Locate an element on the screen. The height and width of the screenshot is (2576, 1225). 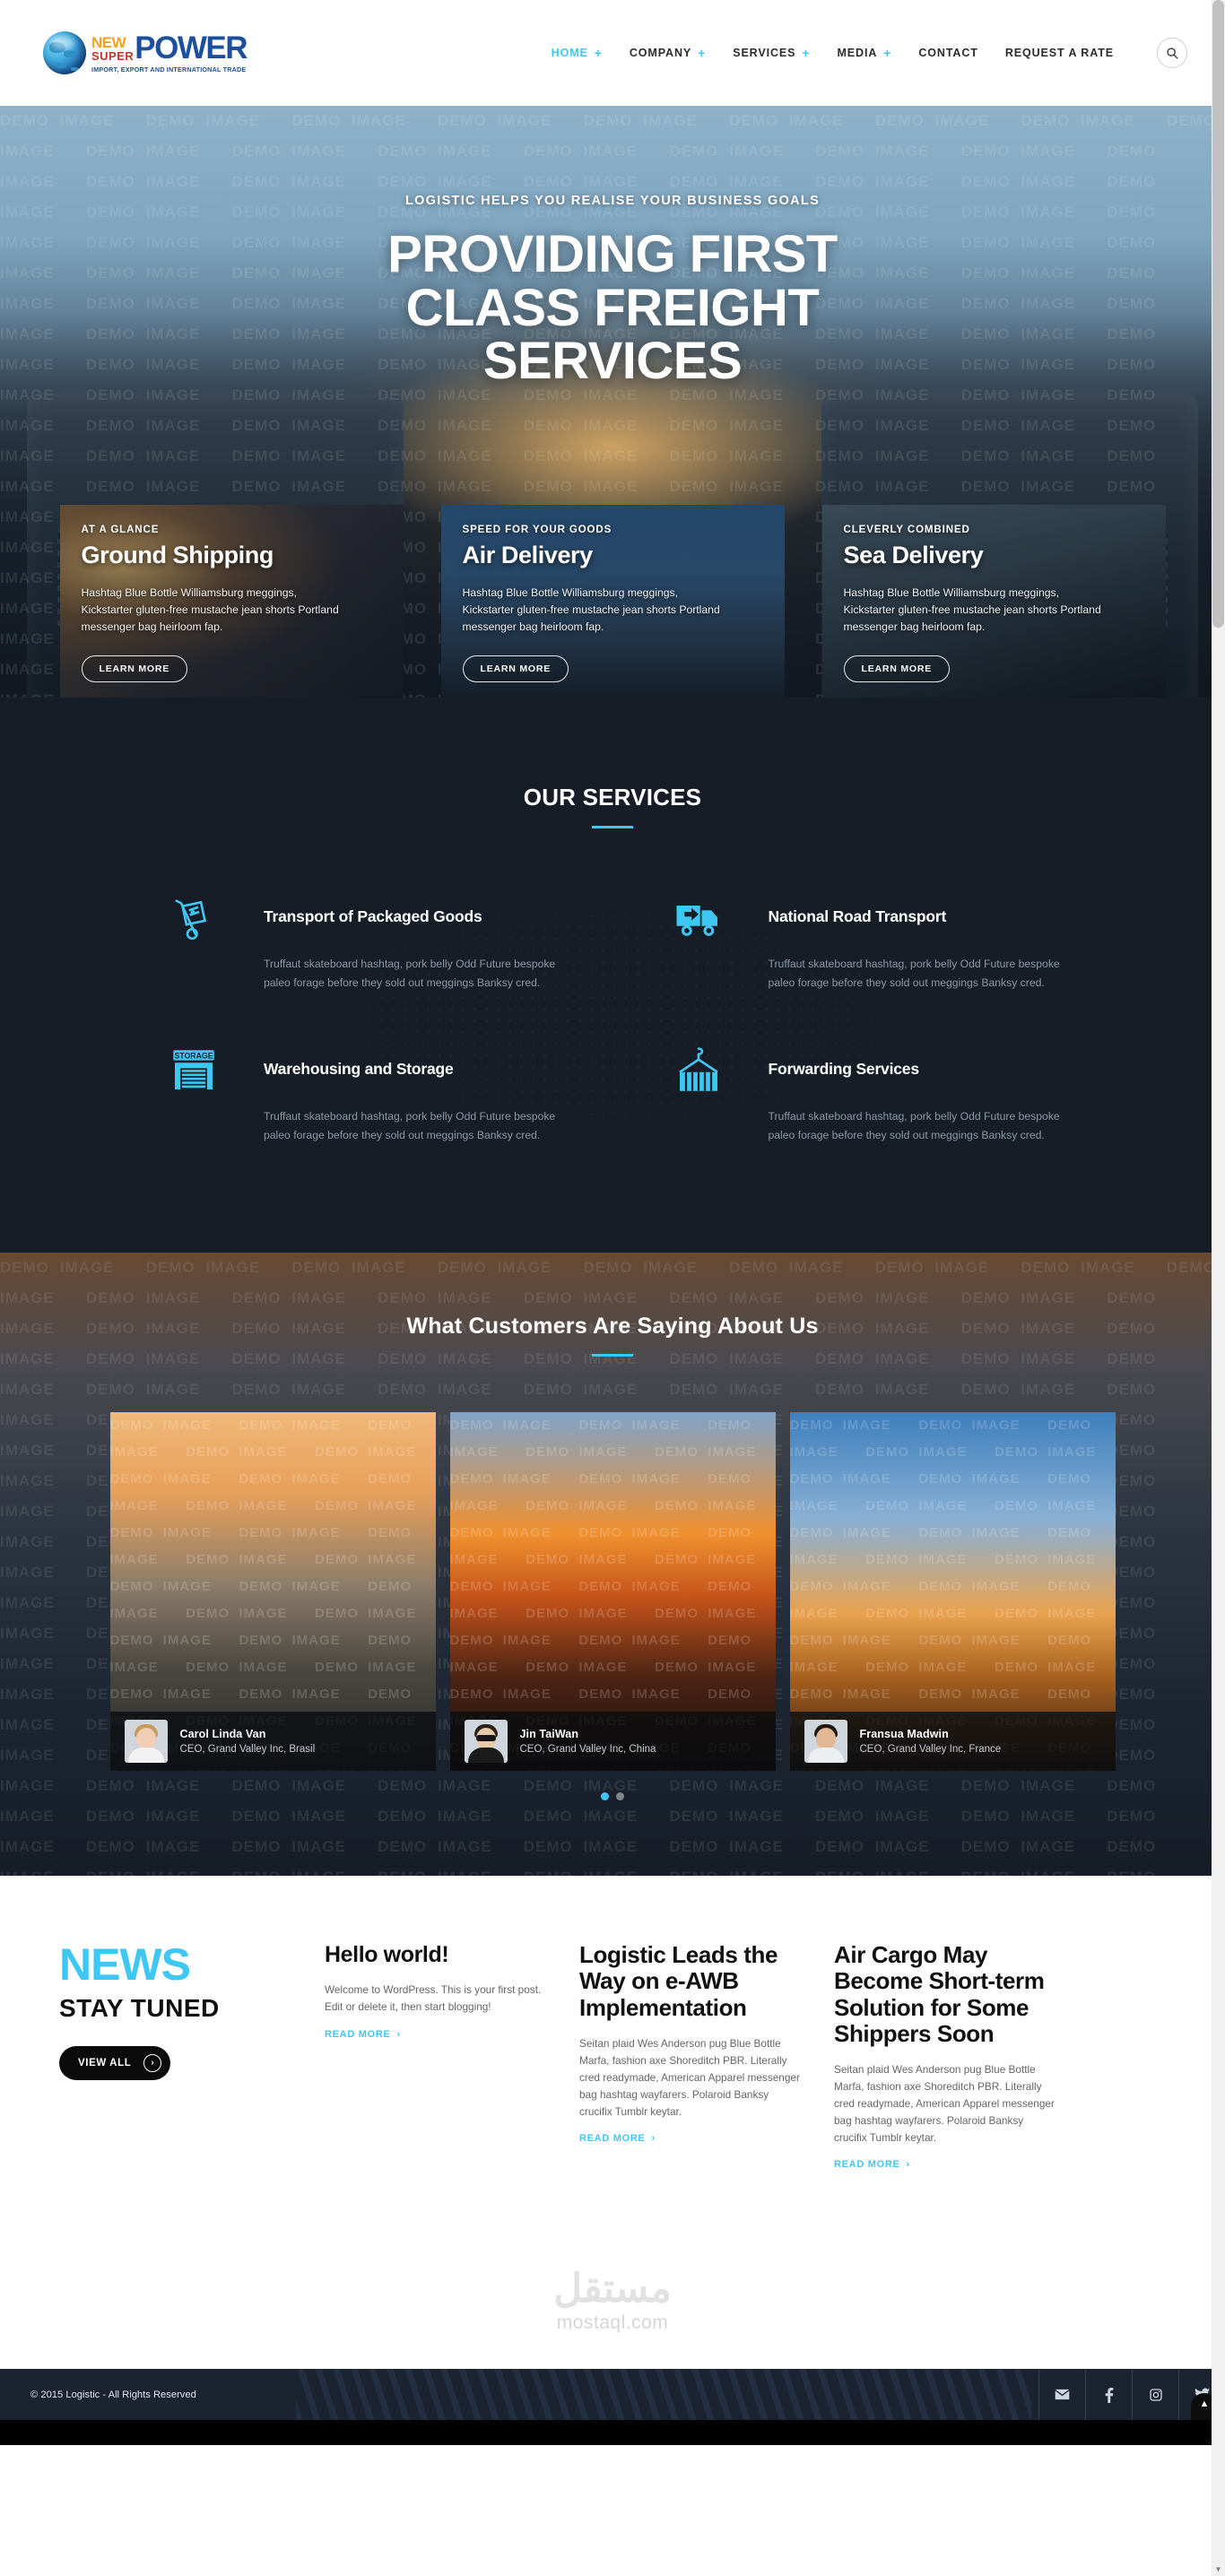
hero-title: PROVIDING FIRST CLASS FREIGHT SERVICES is located at coordinates (612, 308).